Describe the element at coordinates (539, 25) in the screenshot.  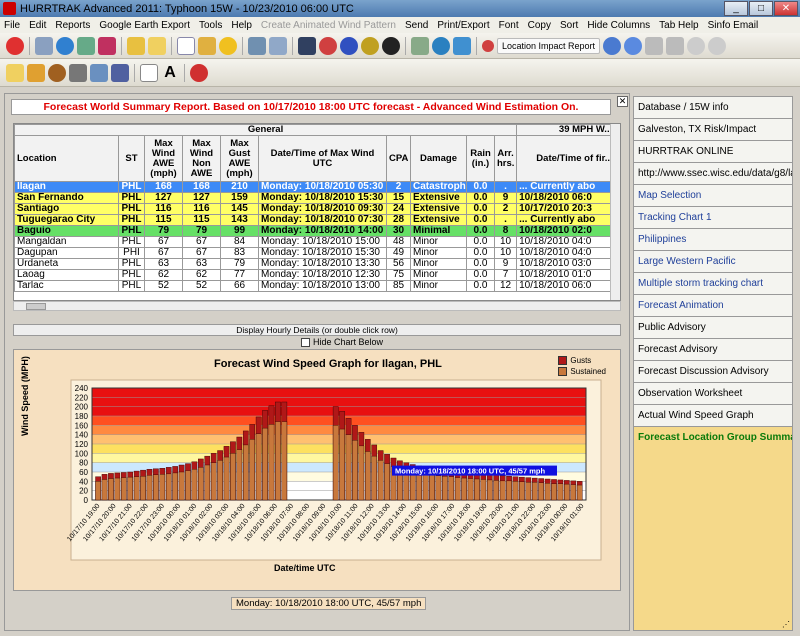
I see `menu-copy: Copy` at that location.